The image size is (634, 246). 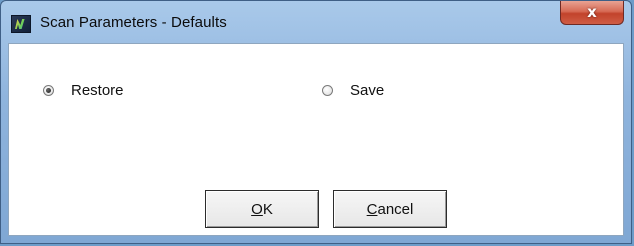 What do you see at coordinates (257, 209) in the screenshot?
I see `ok-mnemonic: O` at bounding box center [257, 209].